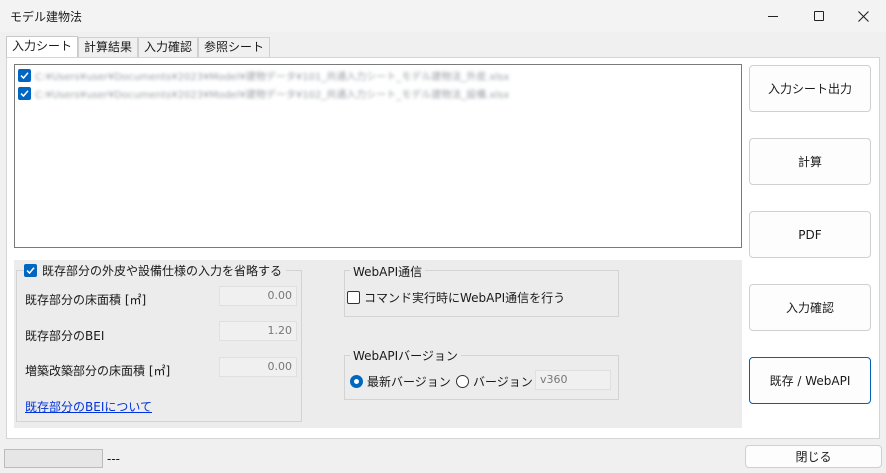 The height and width of the screenshot is (473, 886). Describe the element at coordinates (353, 297) in the screenshot. I see `webapi-command-checkbox` at that location.